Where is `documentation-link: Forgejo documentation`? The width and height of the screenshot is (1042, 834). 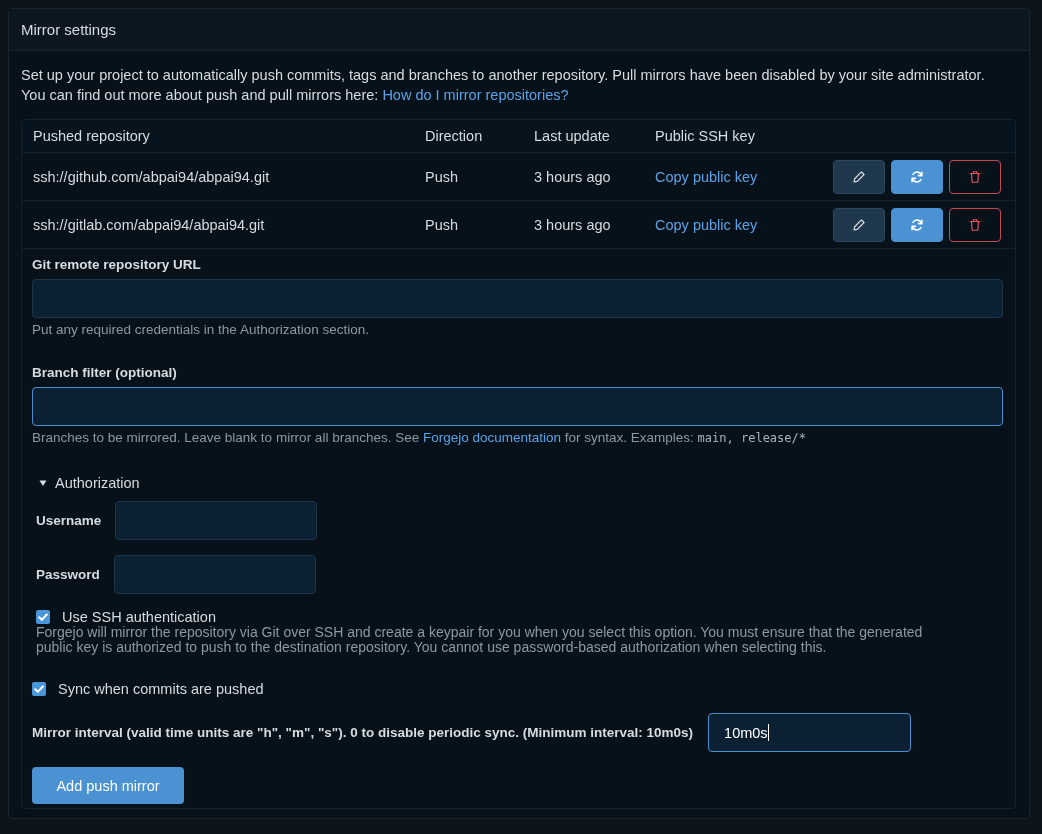 documentation-link: Forgejo documentation is located at coordinates (492, 437).